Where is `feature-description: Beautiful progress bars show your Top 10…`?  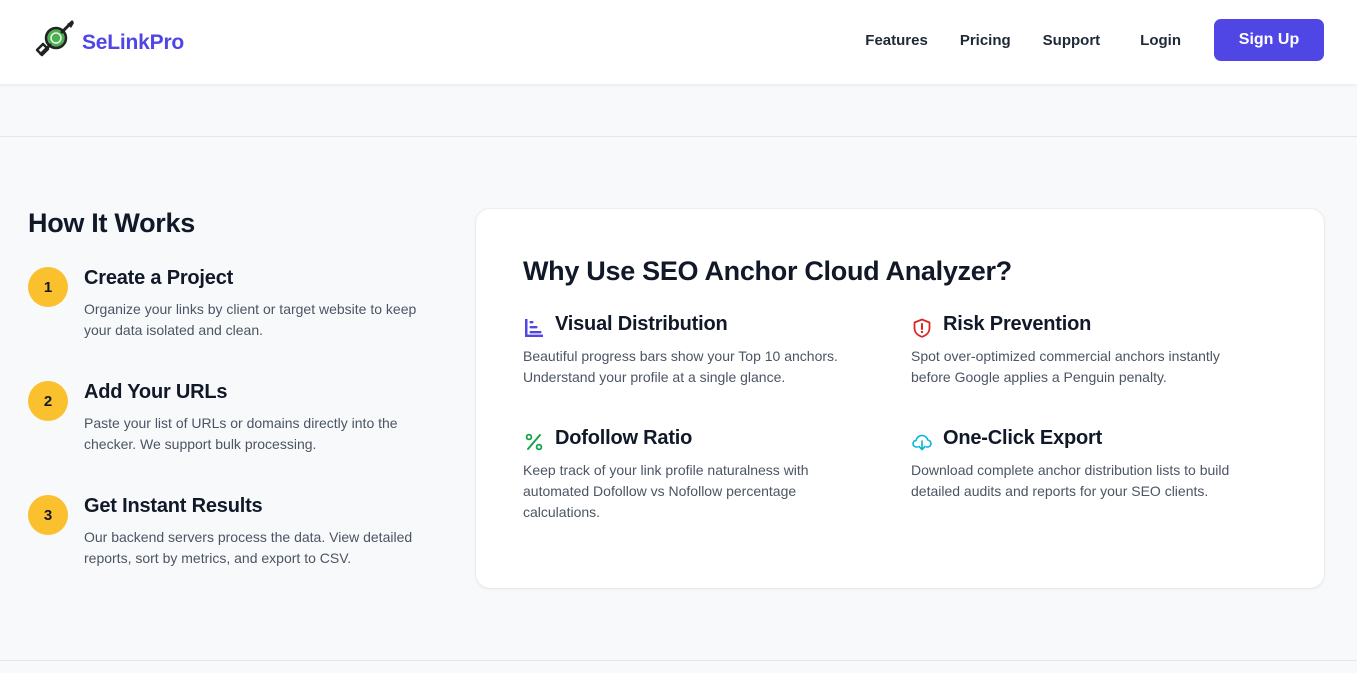 feature-description: Beautiful progress bars show your Top 10… is located at coordinates (680, 366).